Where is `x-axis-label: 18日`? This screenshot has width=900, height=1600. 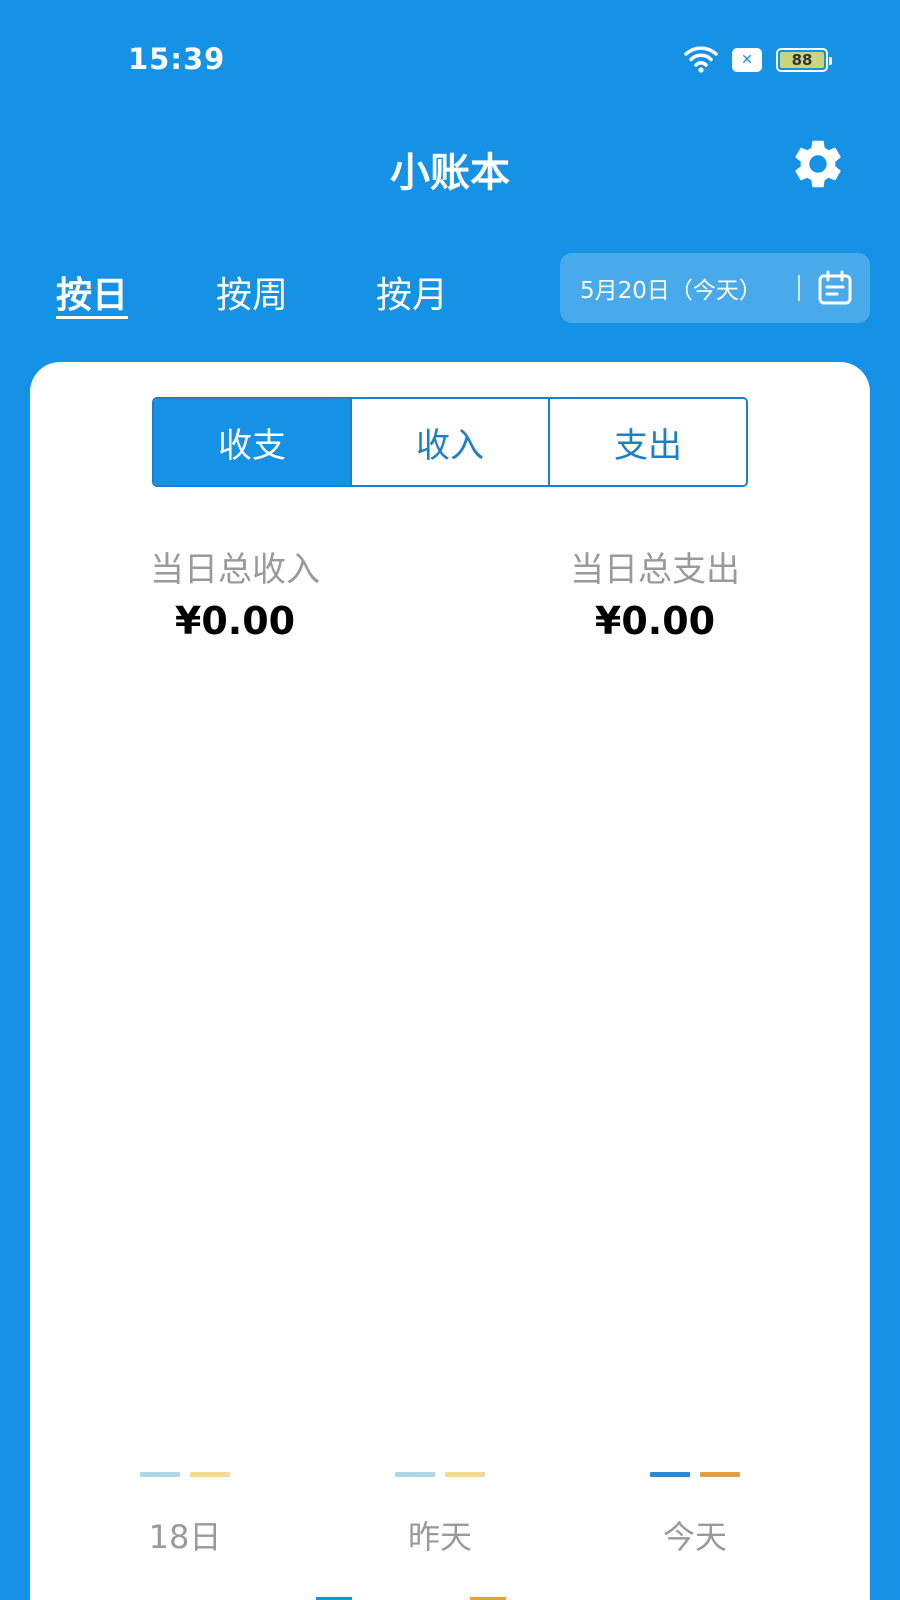
x-axis-label: 18日 is located at coordinates (185, 1537).